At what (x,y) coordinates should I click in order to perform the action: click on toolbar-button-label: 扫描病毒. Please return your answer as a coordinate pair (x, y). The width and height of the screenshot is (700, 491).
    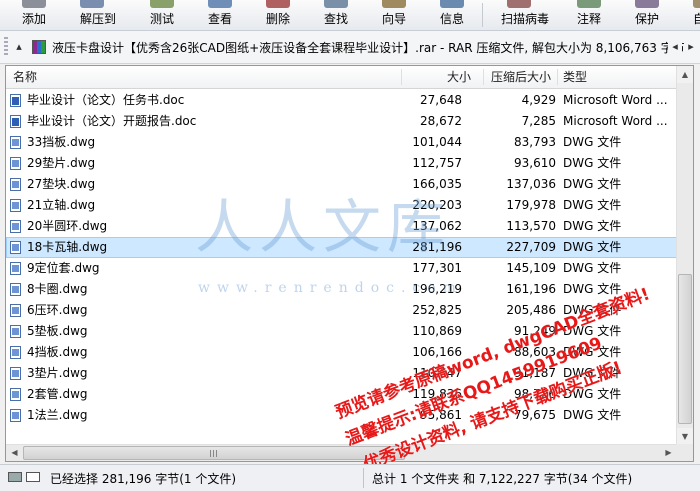
    Looking at the image, I should click on (524, 19).